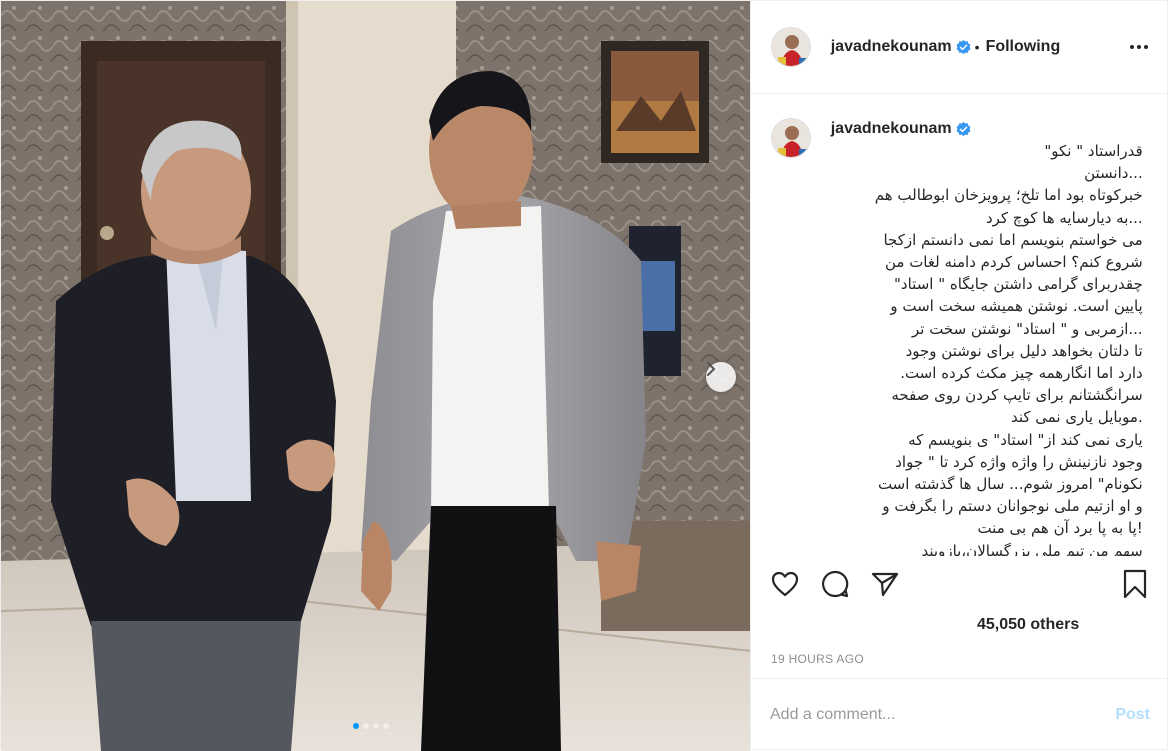 The width and height of the screenshot is (1168, 751). What do you see at coordinates (711, 369) in the screenshot?
I see `chevron-right-icon` at bounding box center [711, 369].